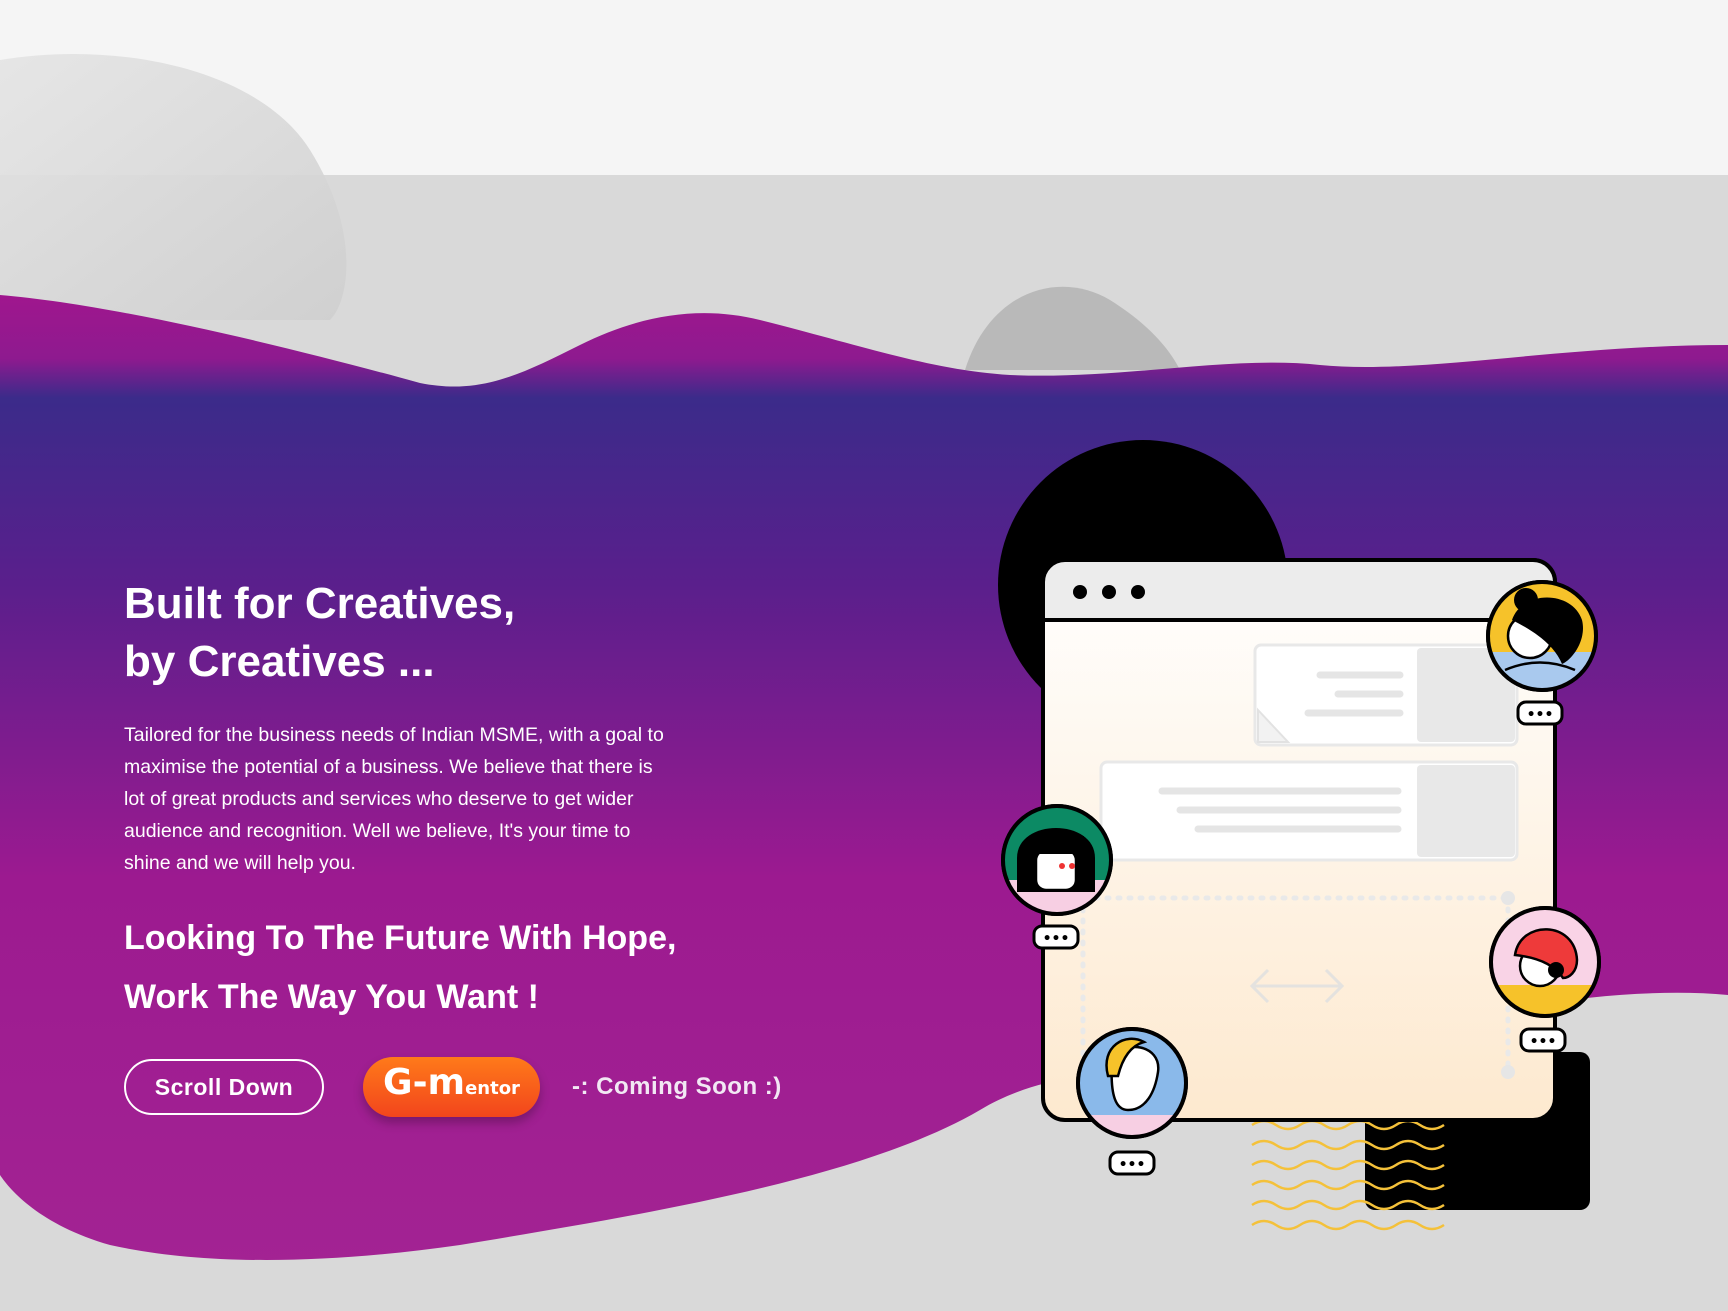 The image size is (1728, 1311). What do you see at coordinates (320, 603) in the screenshot?
I see `hero-headline-line1: Built for Creatives,` at bounding box center [320, 603].